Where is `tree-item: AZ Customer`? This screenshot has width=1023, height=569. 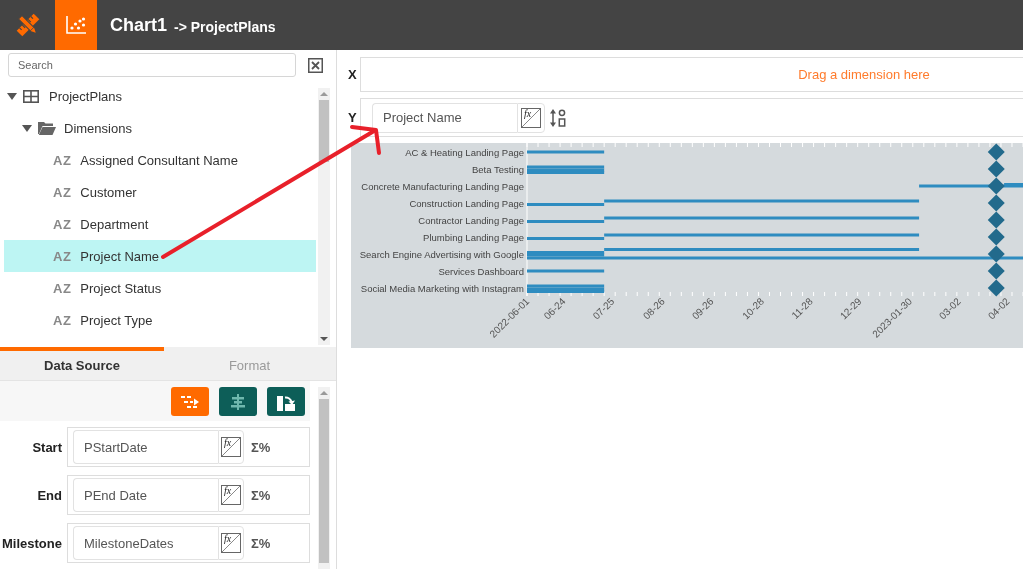 tree-item: AZ Customer is located at coordinates (160, 192).